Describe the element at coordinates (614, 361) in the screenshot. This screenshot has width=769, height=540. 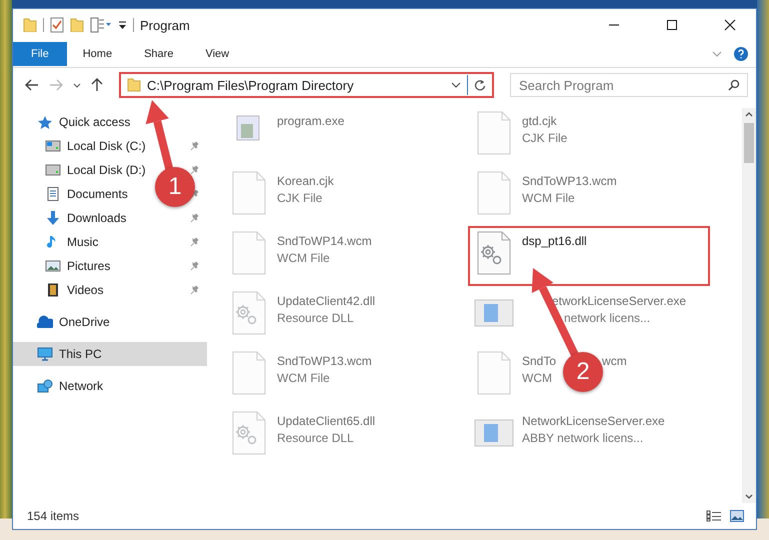
I see `file-name: wcm` at that location.